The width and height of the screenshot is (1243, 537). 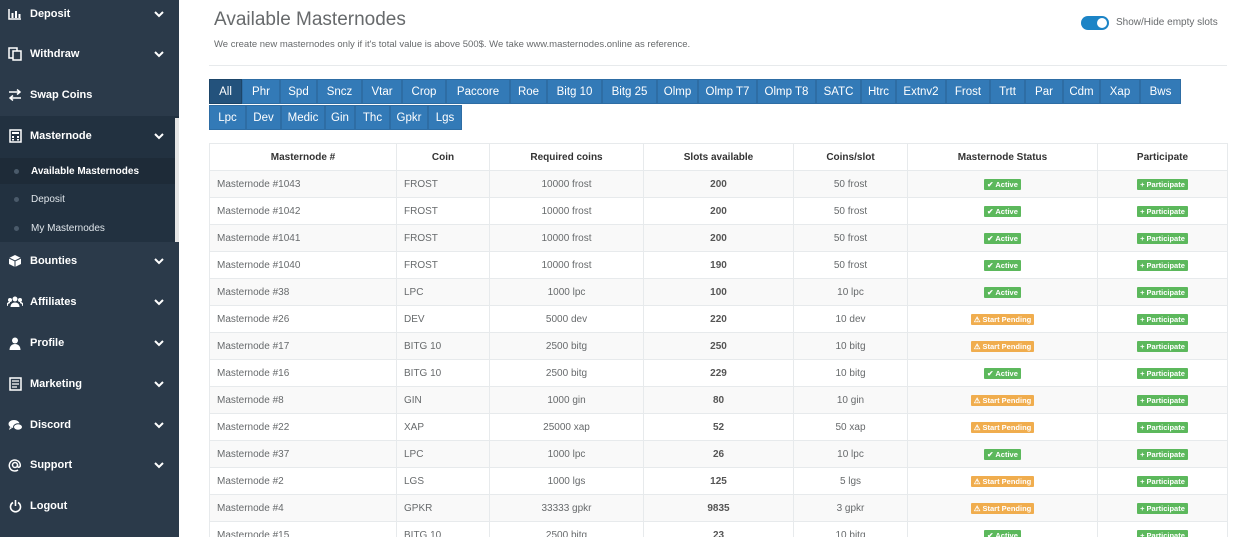 I want to click on sidebar-item-bounties: Bounties, so click(x=89, y=261).